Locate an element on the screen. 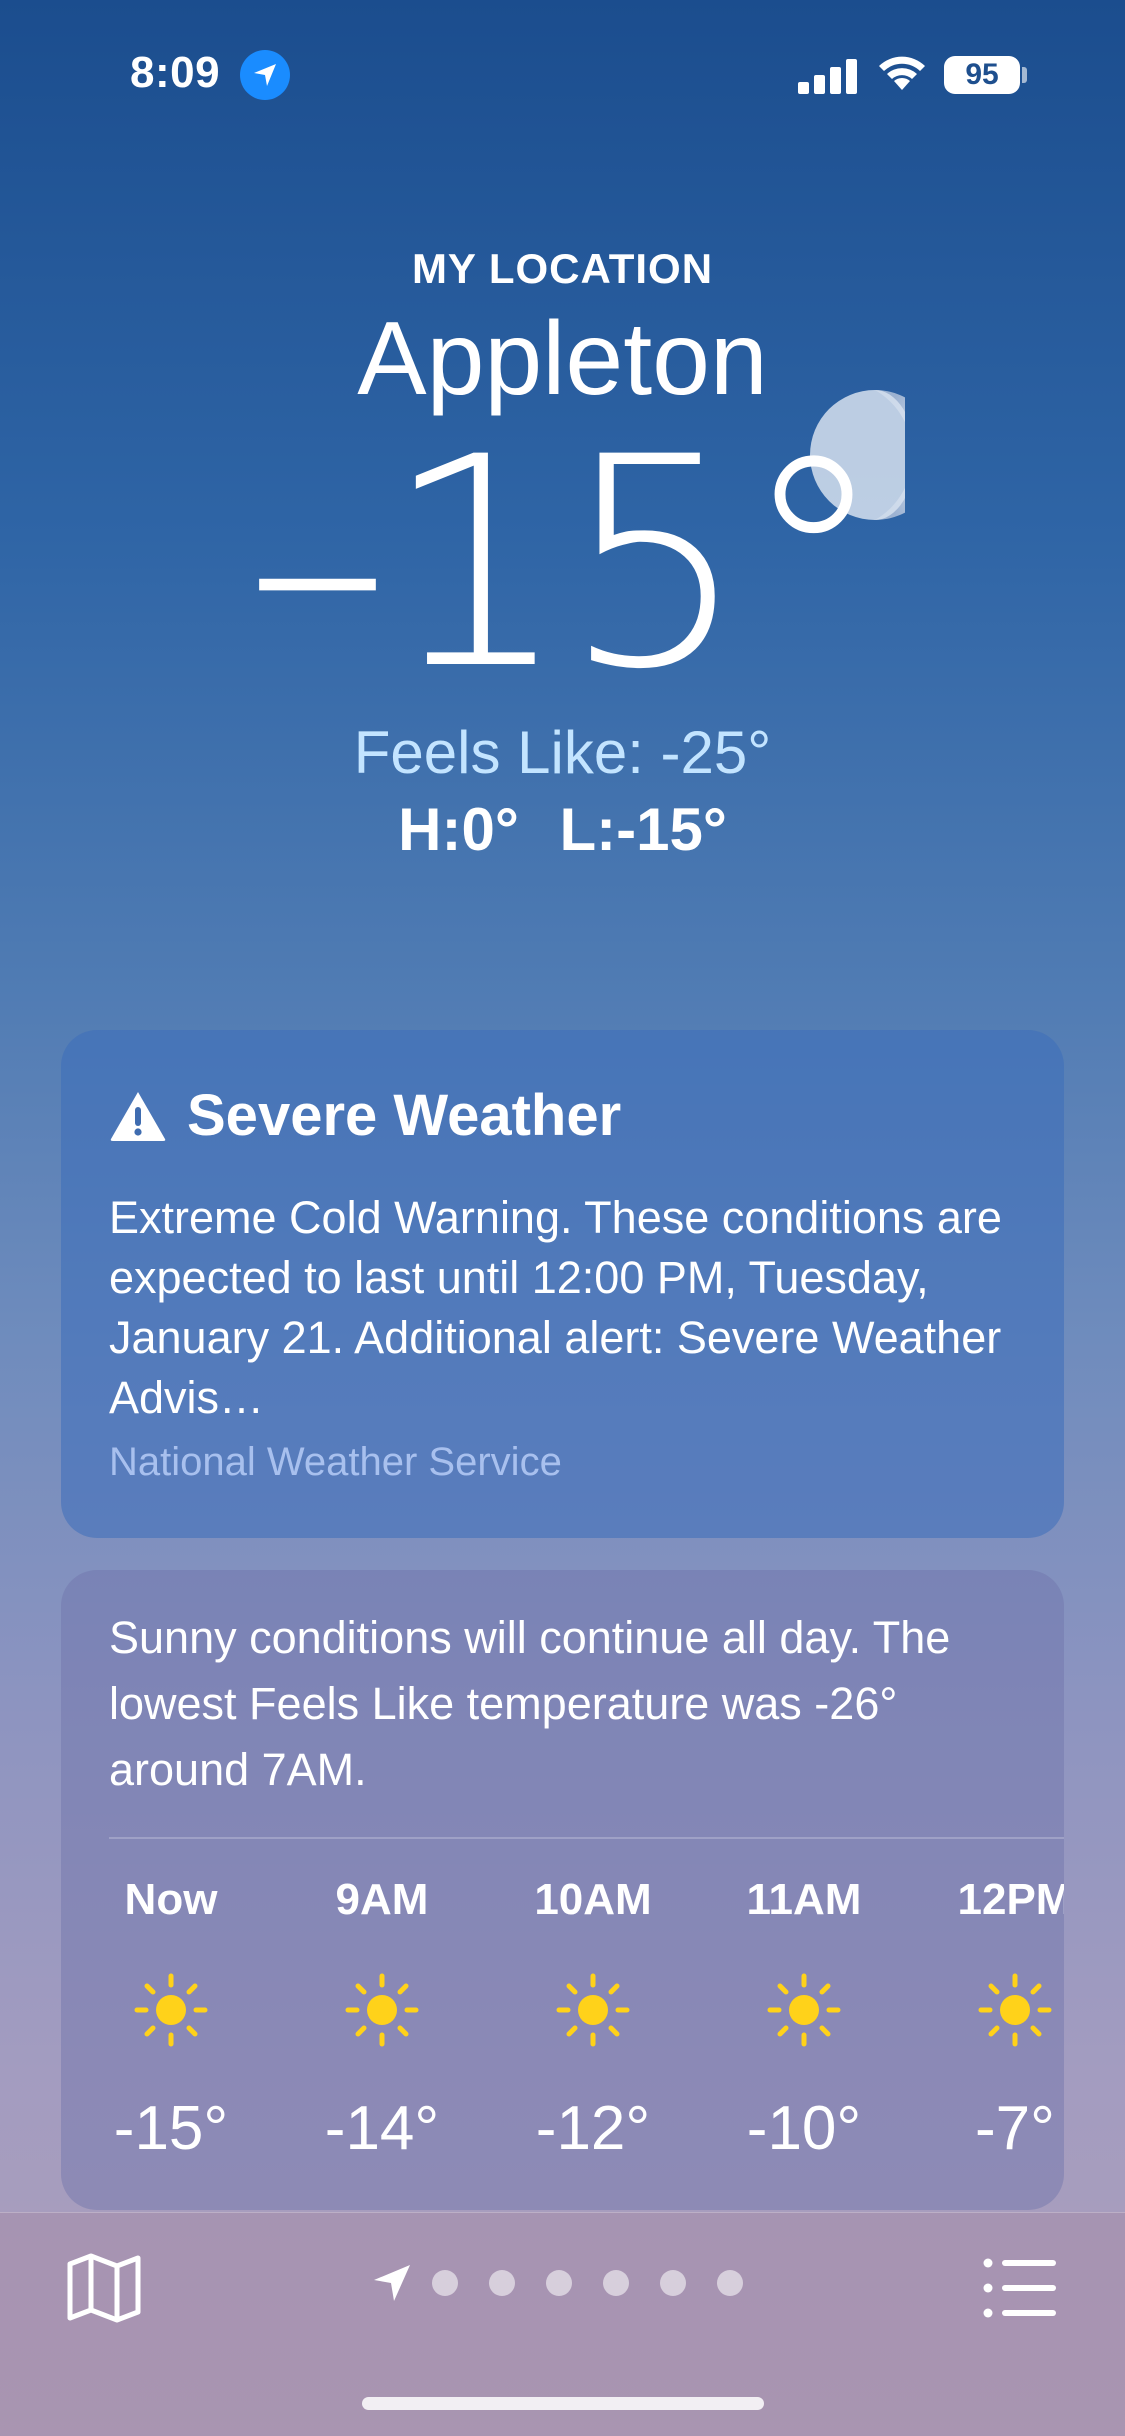 The width and height of the screenshot is (1125, 2436). hour-temp: -10° is located at coordinates (804, 2128).